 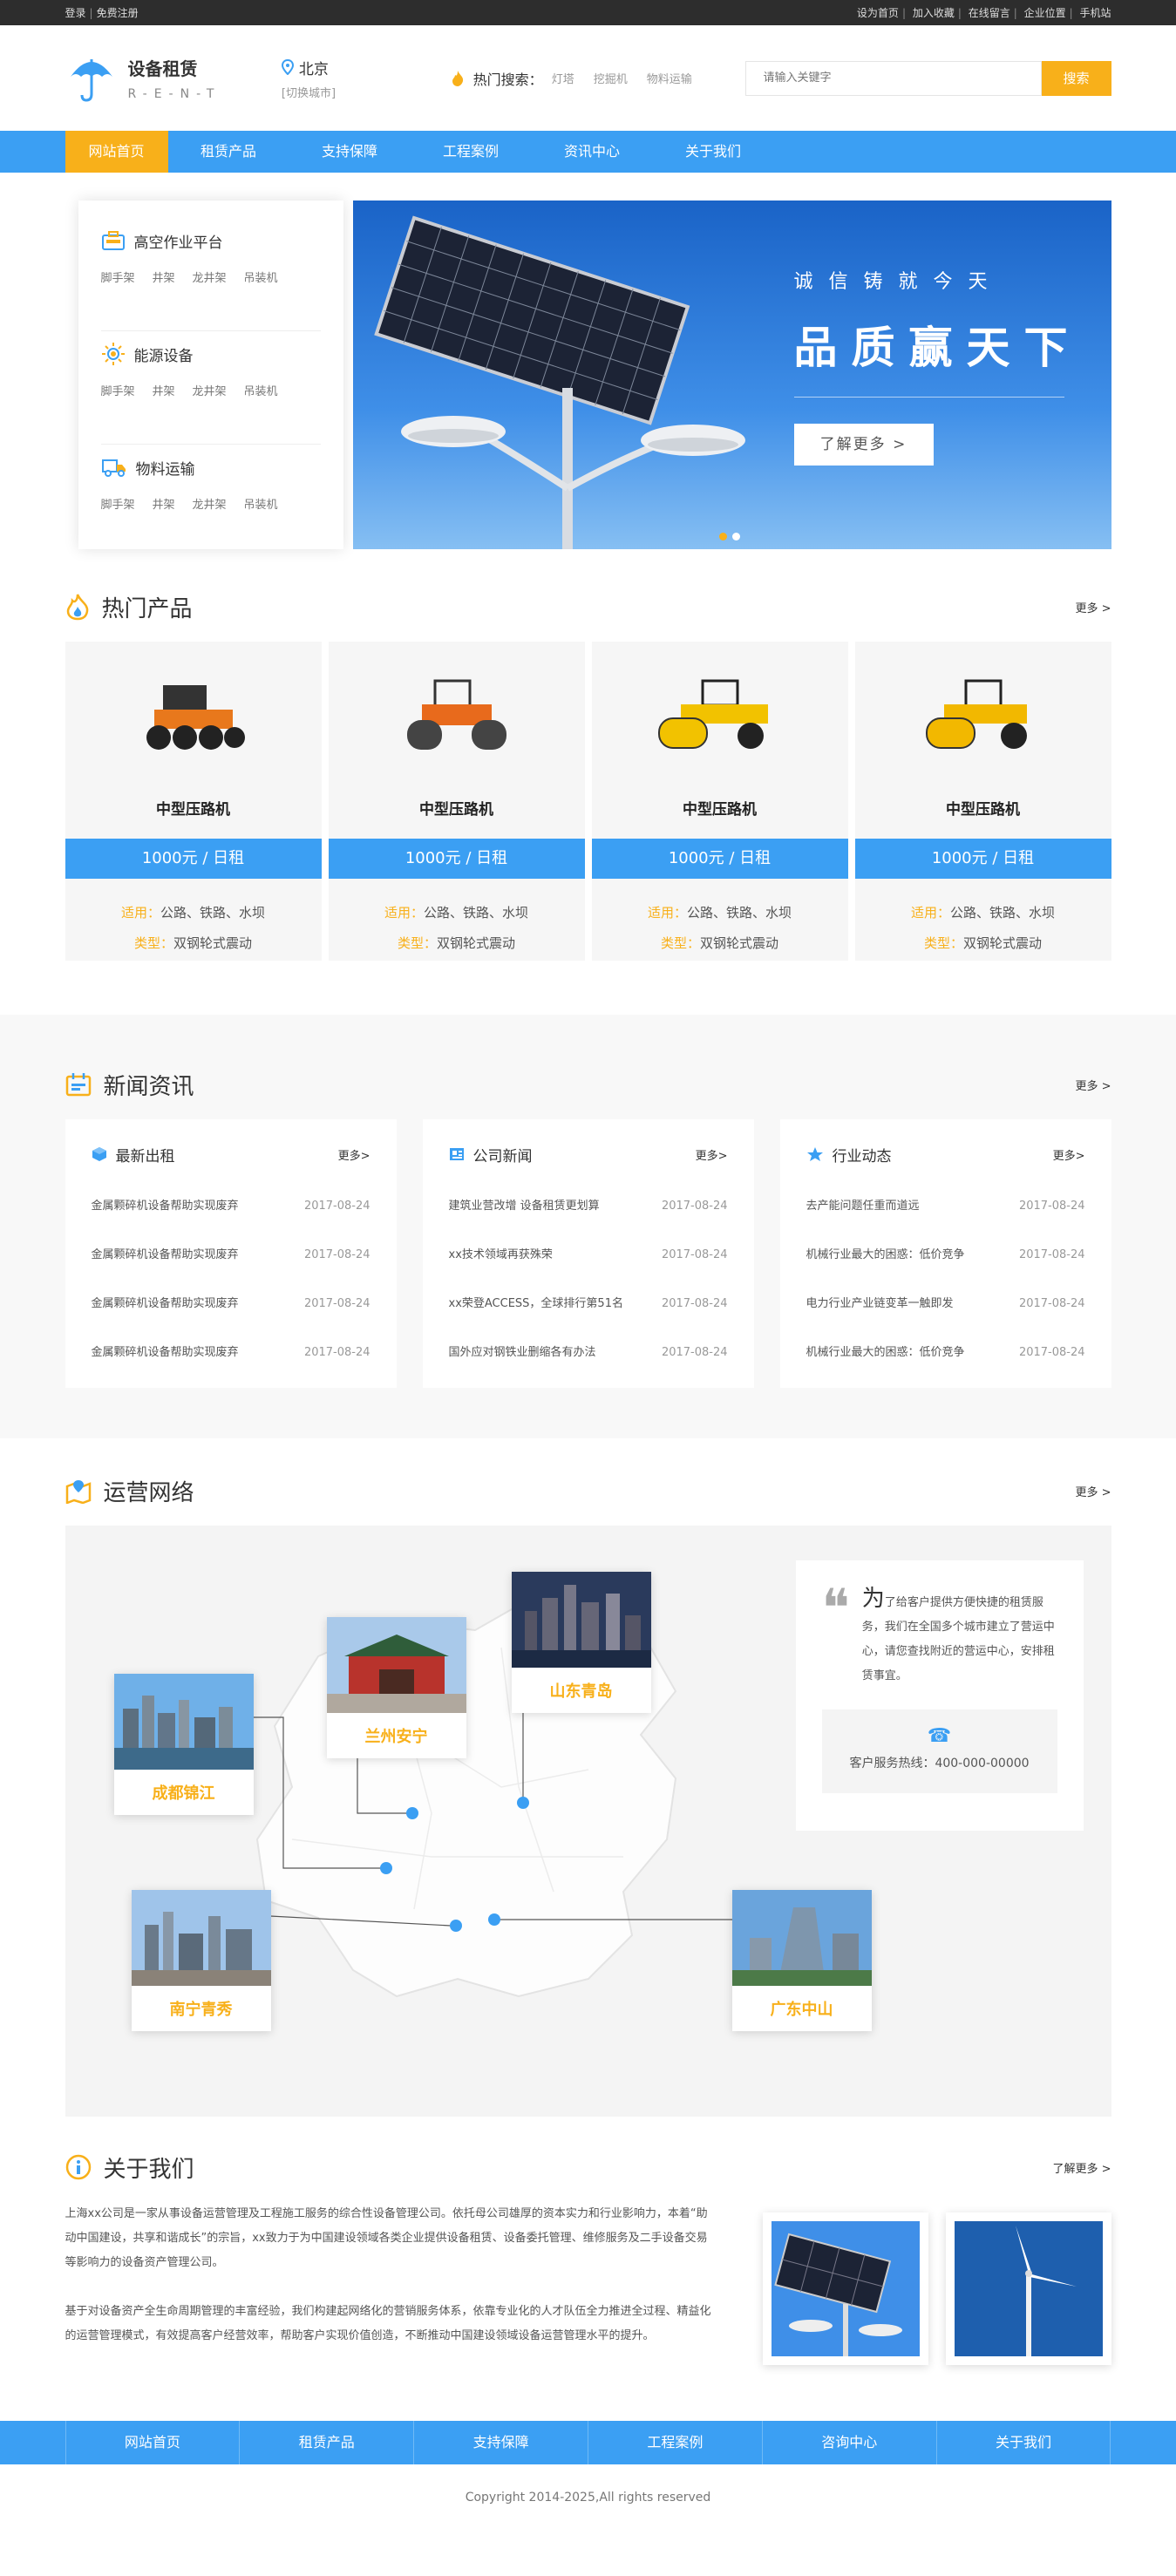 I want to click on category-title: 能源设备, so click(x=164, y=354).